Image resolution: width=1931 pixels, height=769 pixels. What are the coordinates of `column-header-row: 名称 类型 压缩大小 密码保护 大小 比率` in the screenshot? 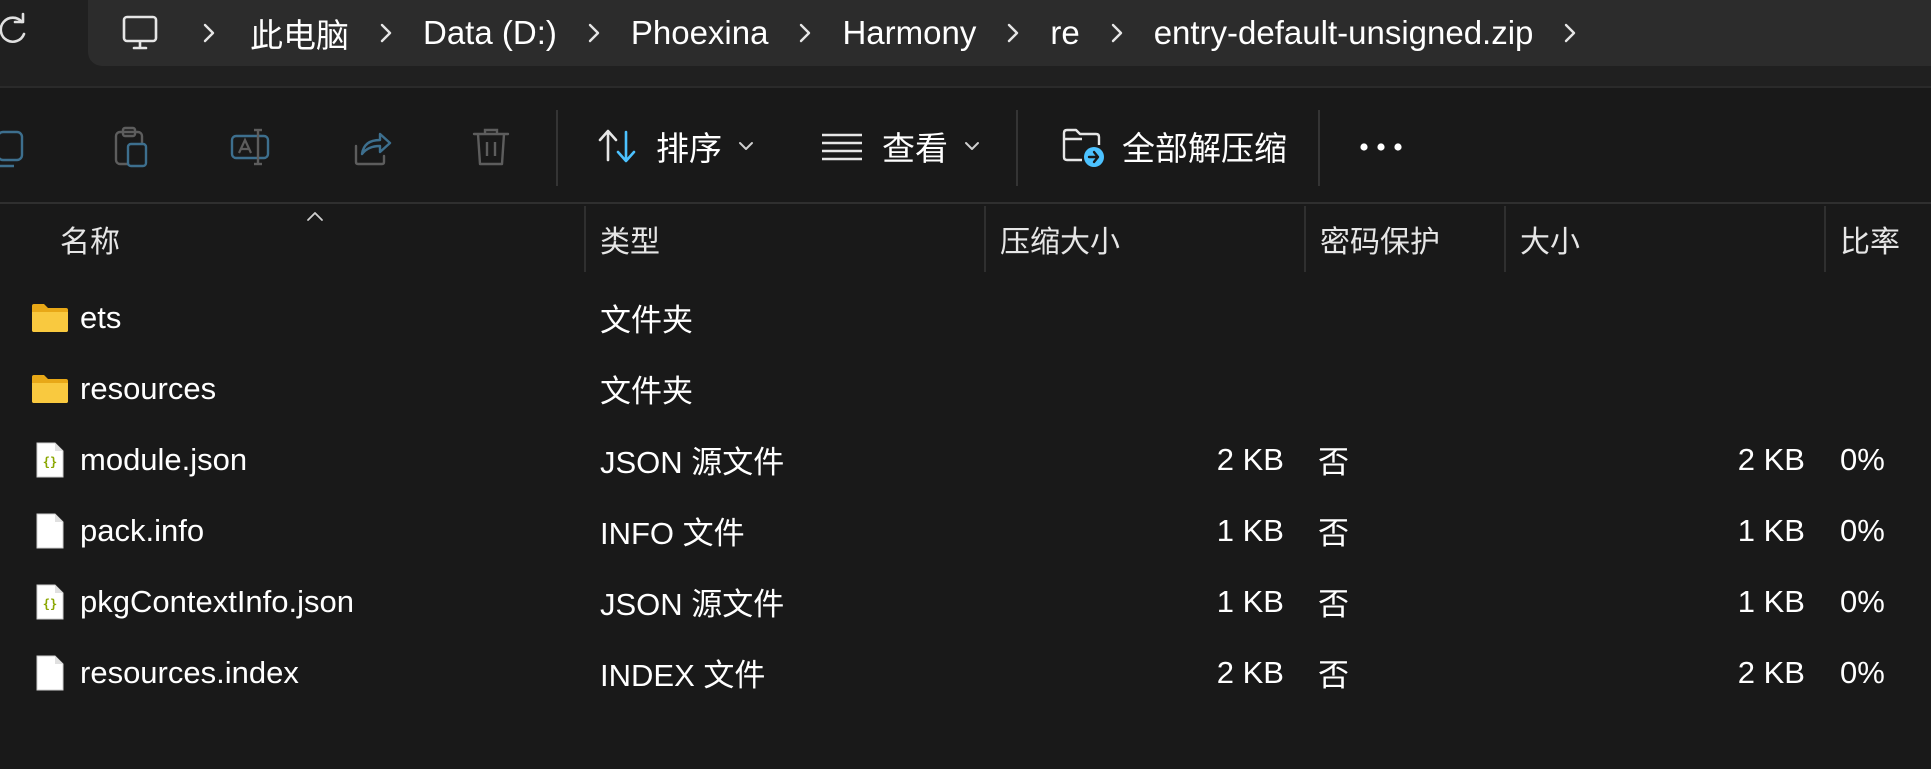 It's located at (965, 239).